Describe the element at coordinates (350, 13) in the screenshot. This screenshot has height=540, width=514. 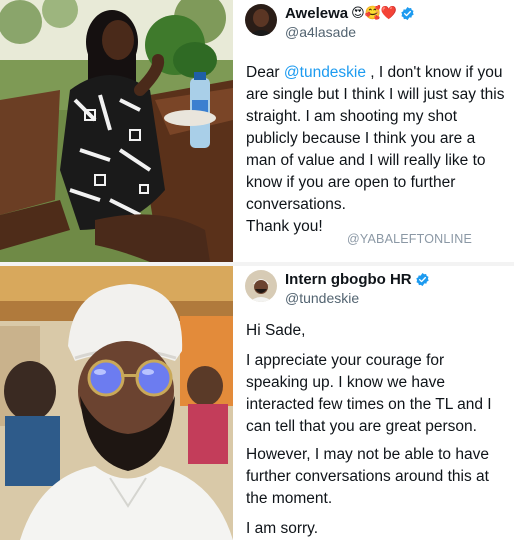
I see `author-name-row: Awelewa 😍🥰❤️` at that location.